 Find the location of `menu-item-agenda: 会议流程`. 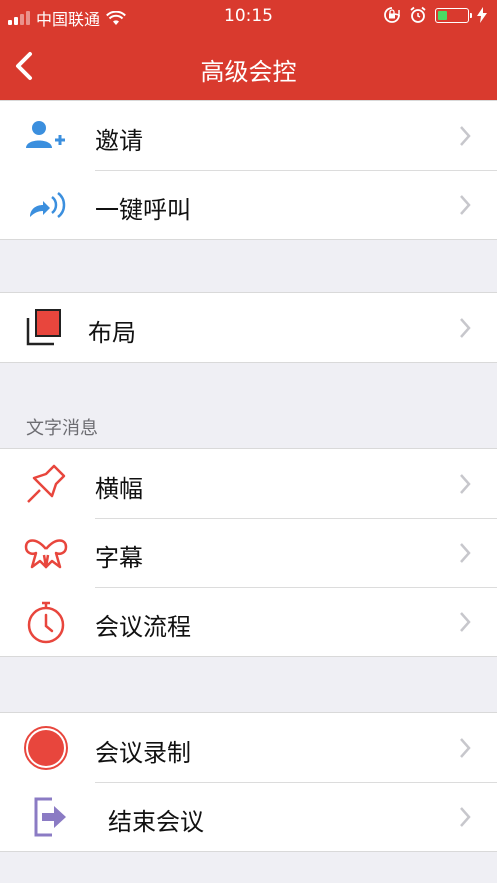

menu-item-agenda: 会议流程 is located at coordinates (248, 621).